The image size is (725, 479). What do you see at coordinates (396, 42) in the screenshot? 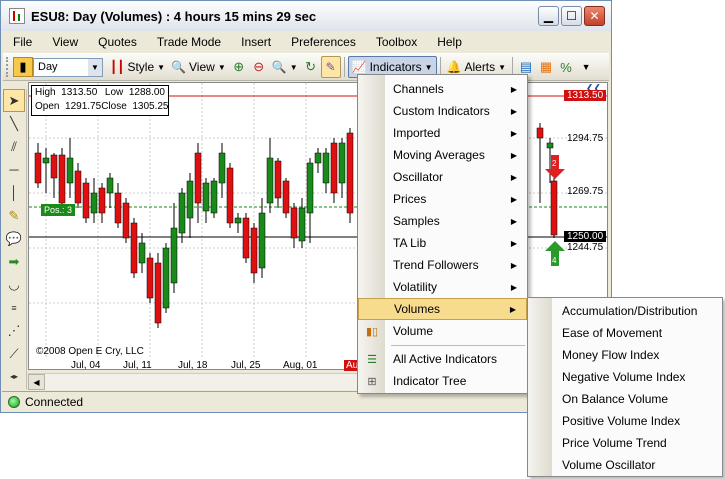
I see `menu-toolbox: Toolbox` at bounding box center [396, 42].